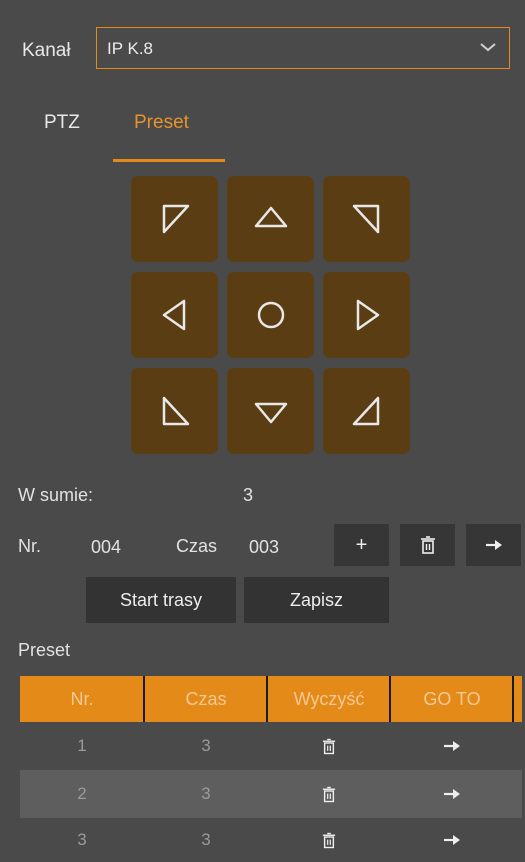 The image size is (525, 862). I want to click on channel-value: IP K.8, so click(130, 48).